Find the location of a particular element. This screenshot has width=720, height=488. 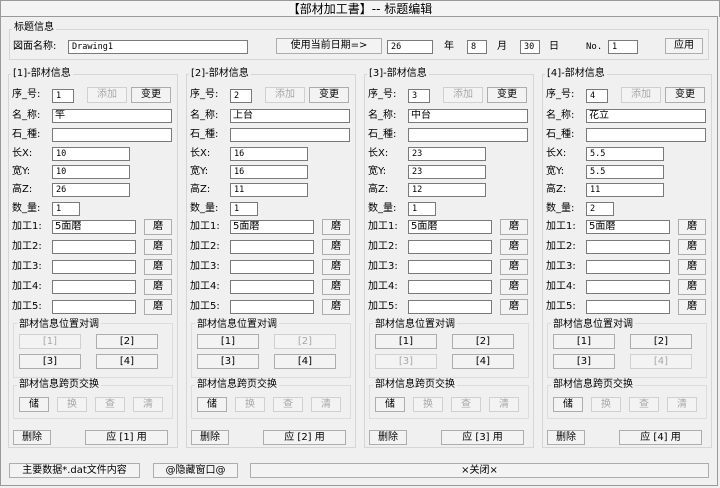

height-z-input: 11 is located at coordinates (269, 190).